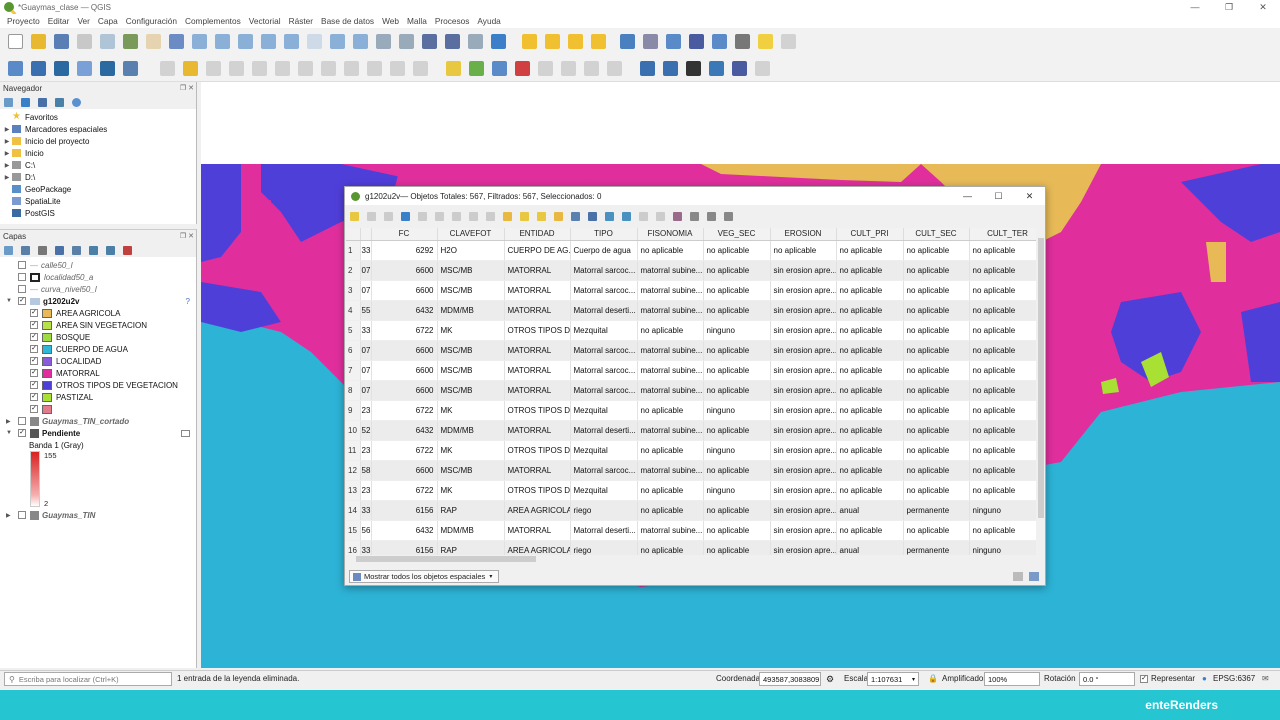 The height and width of the screenshot is (720, 1280). Describe the element at coordinates (670, 234) in the screenshot. I see `column-header: FISONOMIA` at that location.